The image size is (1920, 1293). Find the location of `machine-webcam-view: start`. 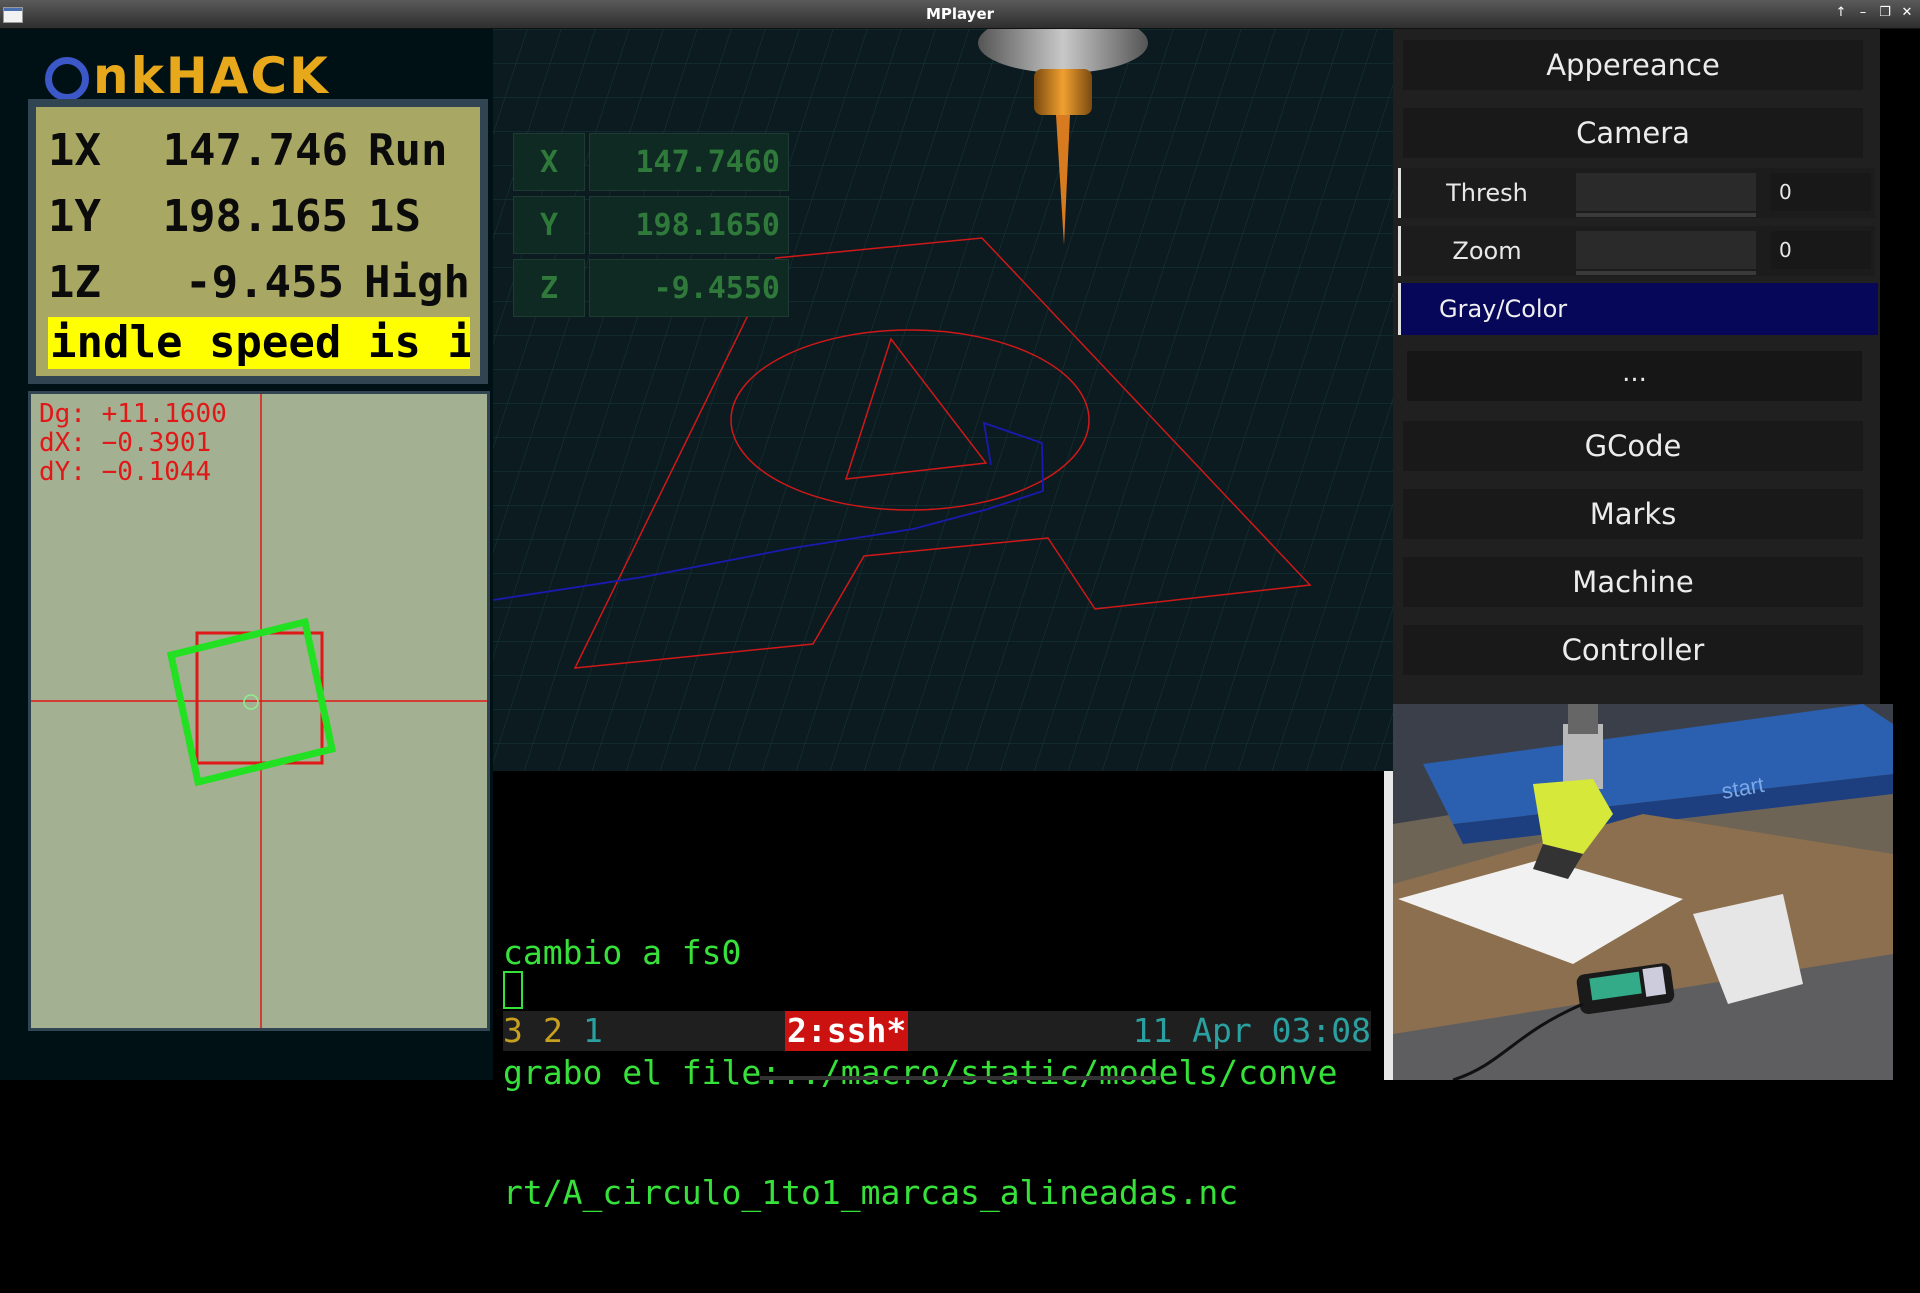

machine-webcam-view: start is located at coordinates (1643, 892).